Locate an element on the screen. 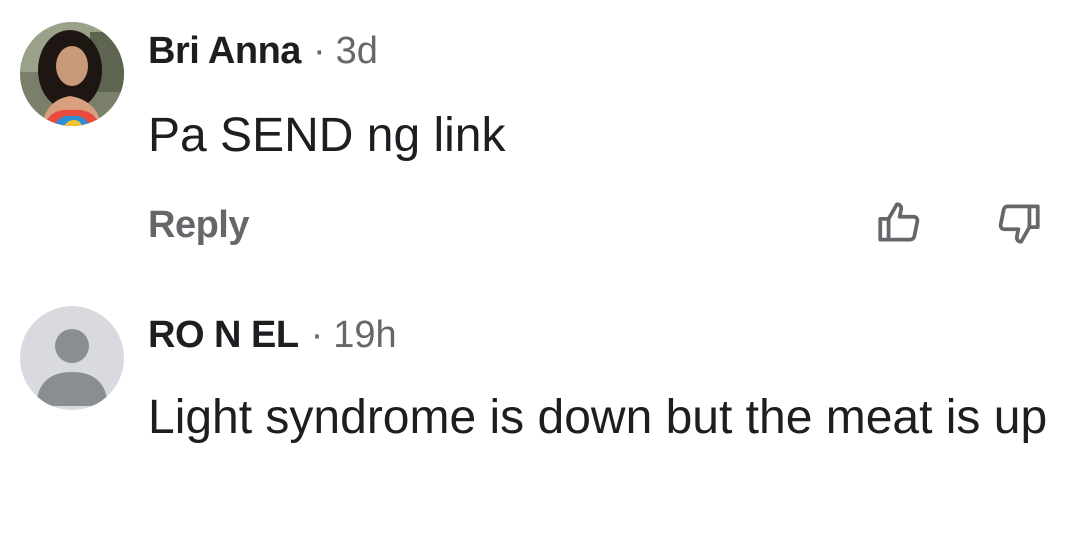  comment-text: Pa SEND ng link is located at coordinates (327, 135).